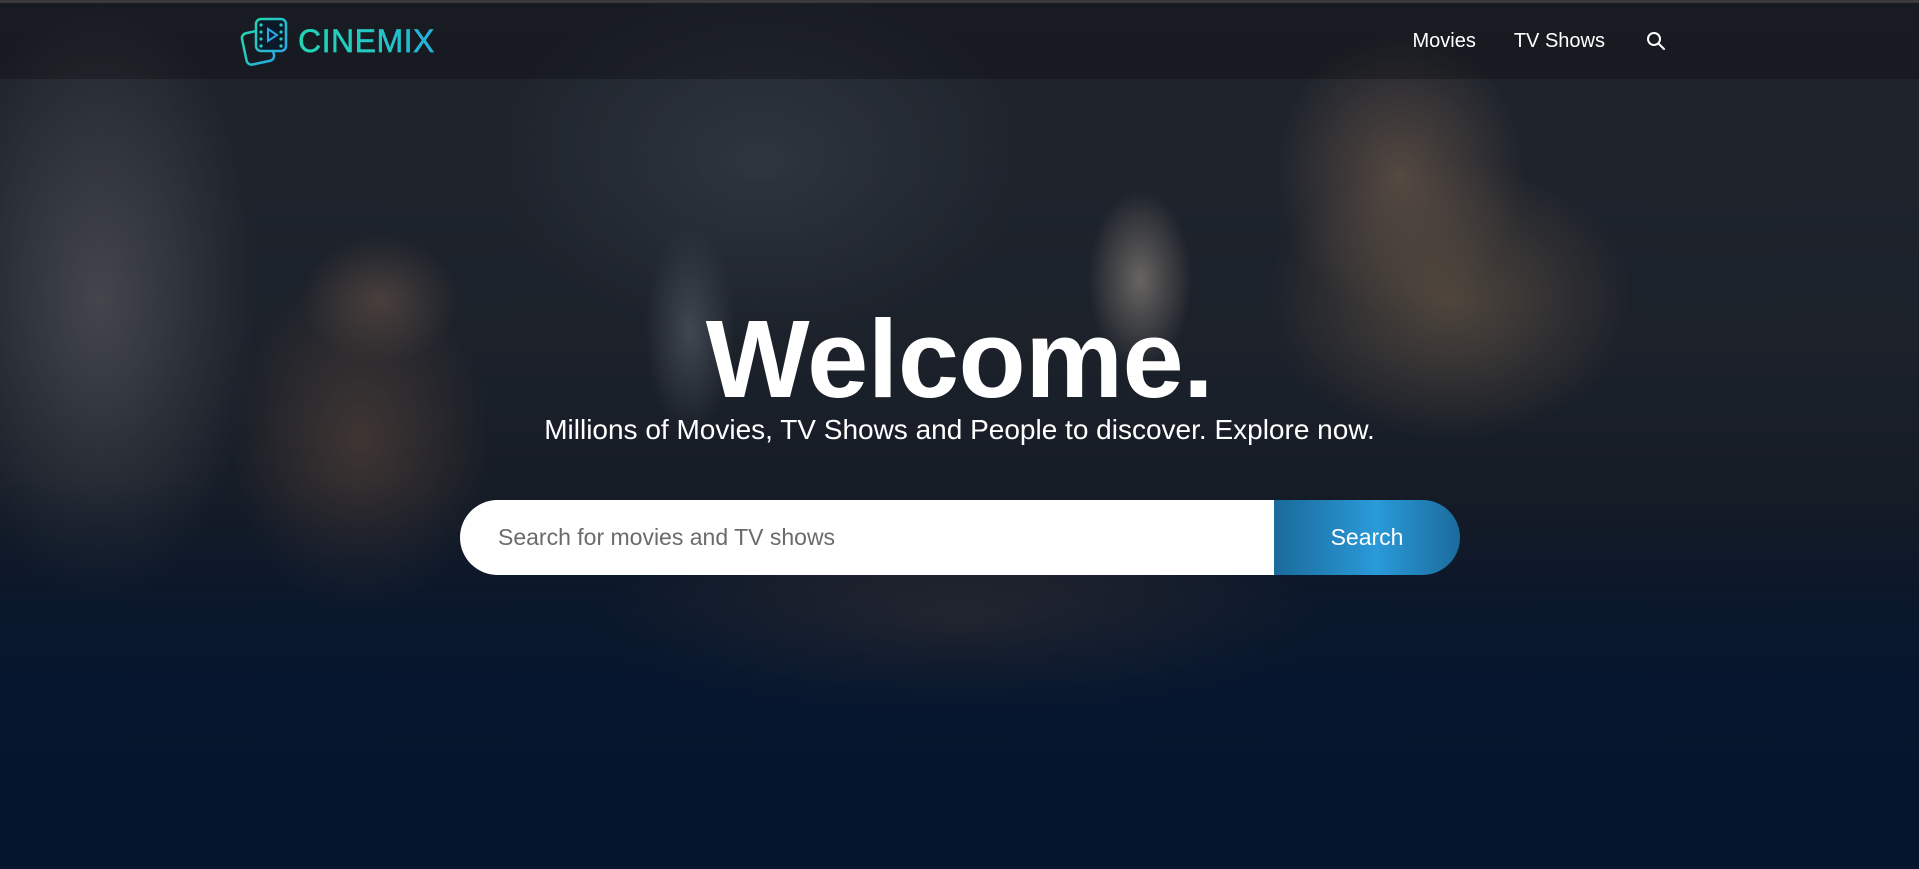 The height and width of the screenshot is (869, 1919). What do you see at coordinates (1656, 41) in the screenshot?
I see `search-icon` at bounding box center [1656, 41].